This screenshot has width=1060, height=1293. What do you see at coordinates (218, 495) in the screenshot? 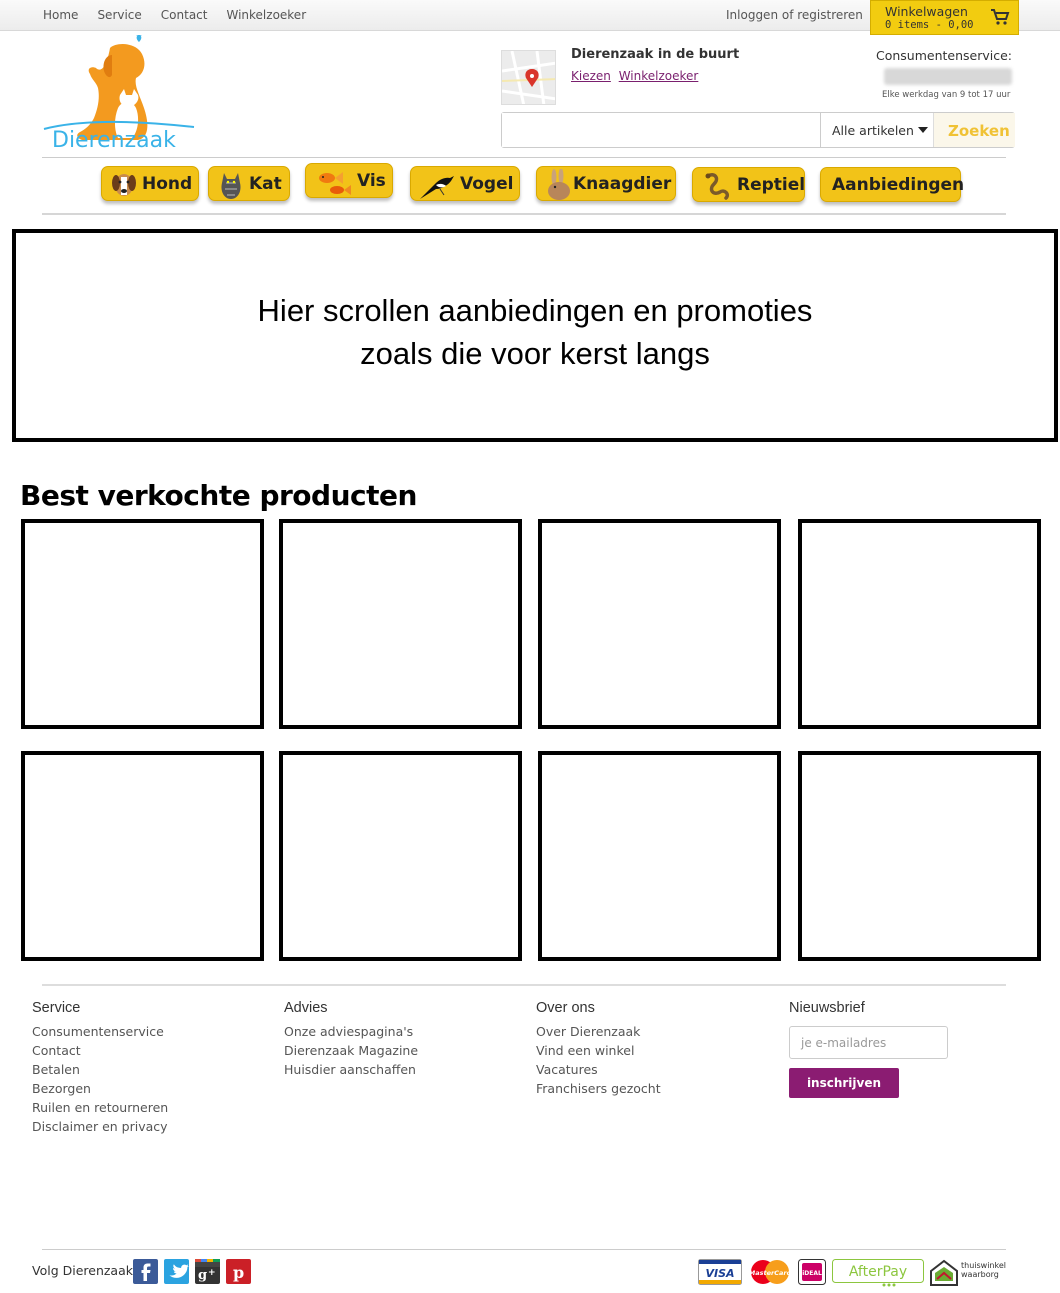
I see `bestsellers-title: Best verkochte producten` at bounding box center [218, 495].